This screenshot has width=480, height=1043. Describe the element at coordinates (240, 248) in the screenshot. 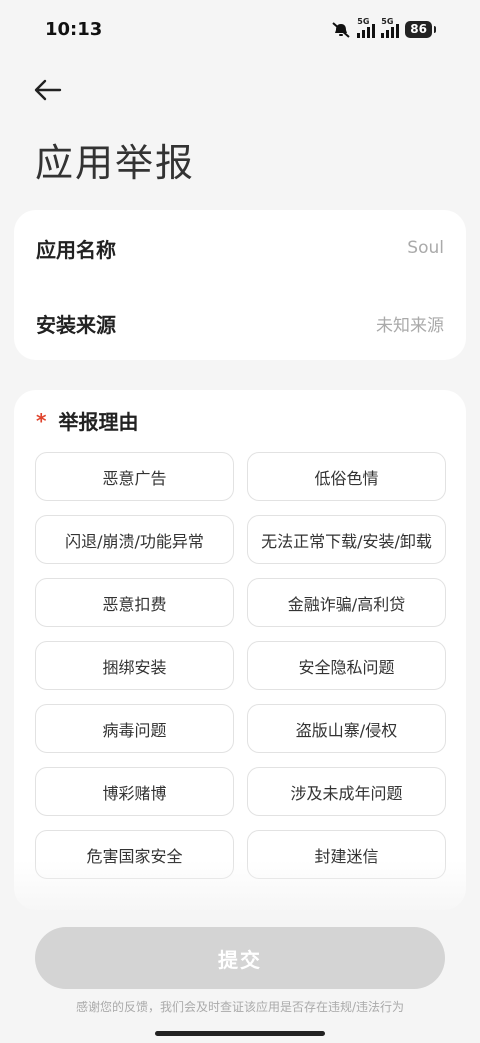

I see `app-name-row: 应用名称 Soul` at that location.